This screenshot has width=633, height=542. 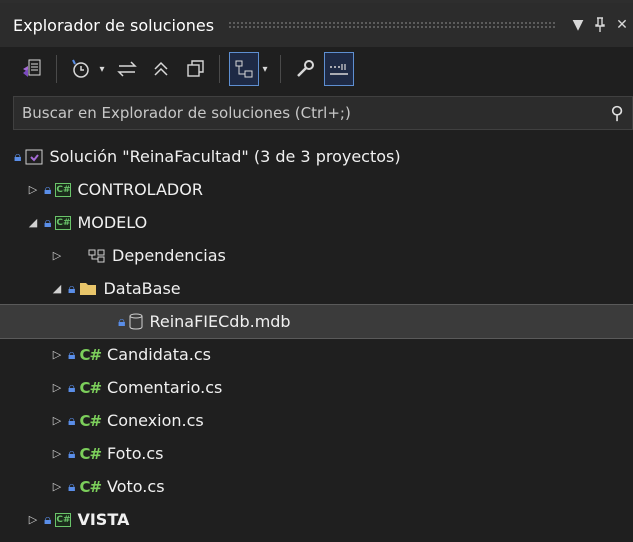 I want to click on tree-node-file: ▷ 🔒︎ C# Candidata.cs, so click(x=316, y=354).